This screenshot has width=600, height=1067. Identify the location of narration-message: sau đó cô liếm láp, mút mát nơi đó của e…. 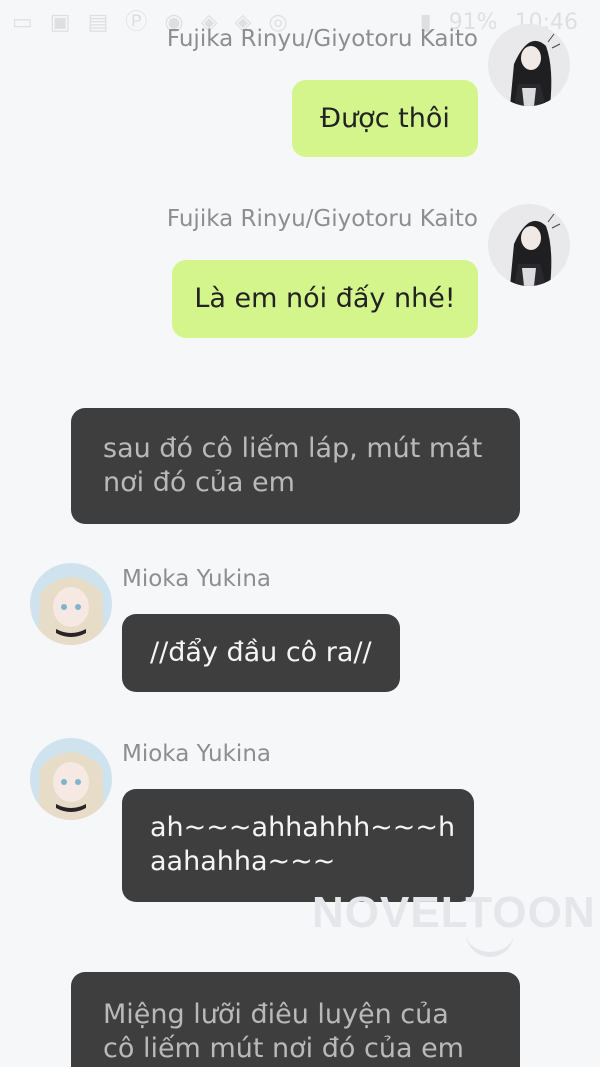
(295, 466).